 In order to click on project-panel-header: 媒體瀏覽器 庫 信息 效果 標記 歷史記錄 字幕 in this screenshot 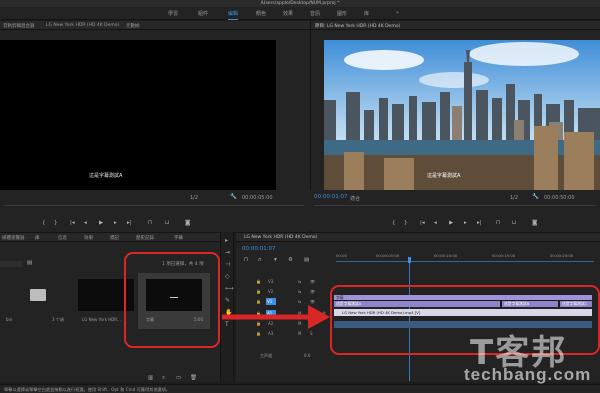, I will do `click(110, 237)`.